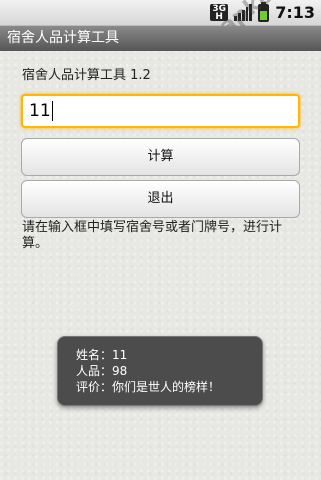 Image resolution: width=321 pixels, height=480 pixels. I want to click on toast-score-line: 人品：98, so click(102, 371).